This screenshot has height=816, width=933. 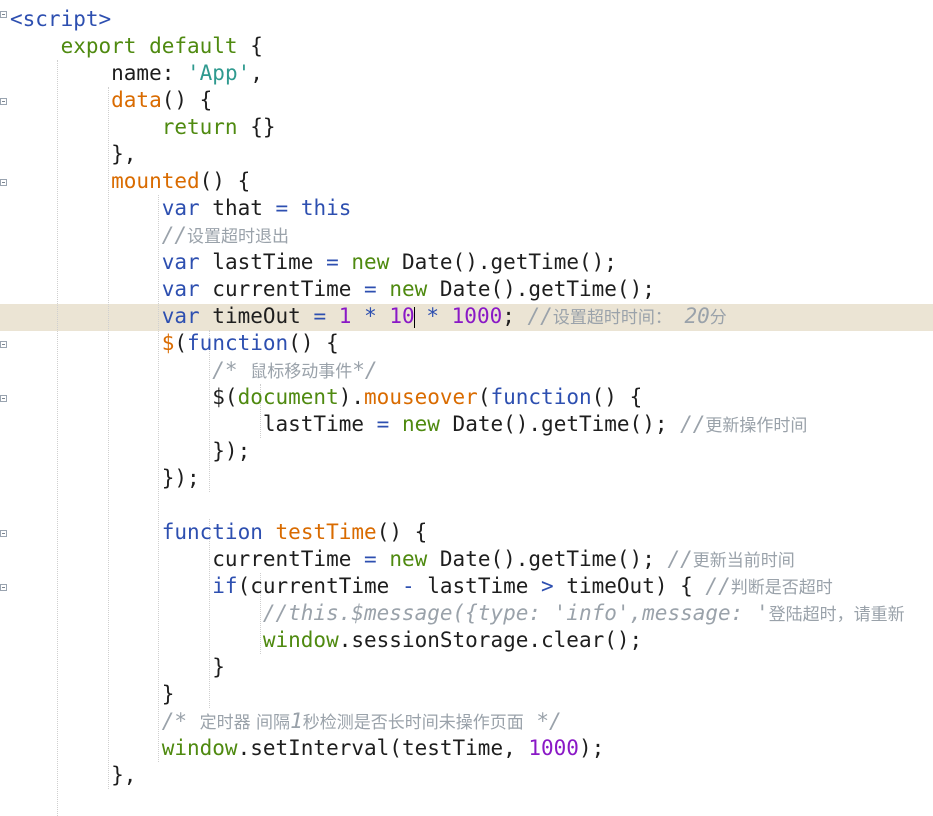 What do you see at coordinates (345, 316) in the screenshot?
I see `code-token: 1` at bounding box center [345, 316].